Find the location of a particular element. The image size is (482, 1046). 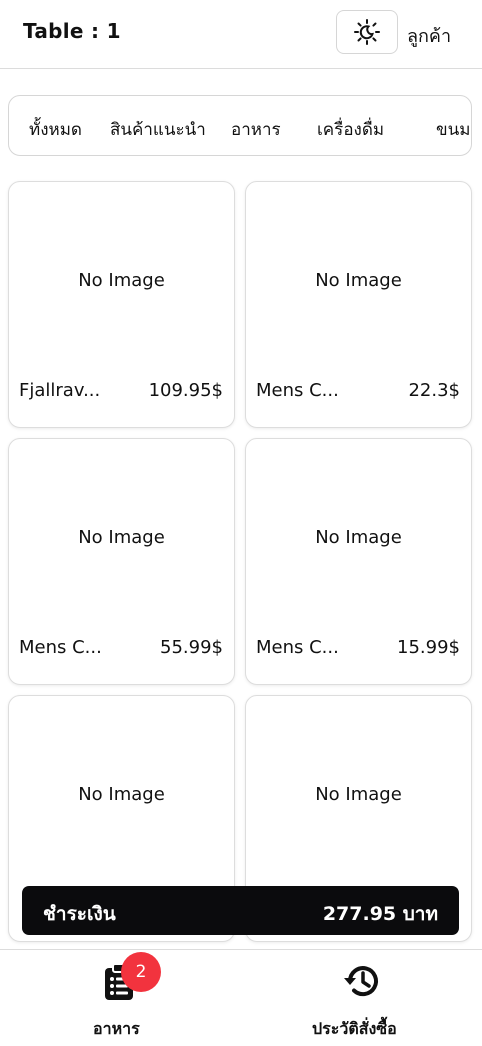

tab-food: อาหาร is located at coordinates (256, 129).